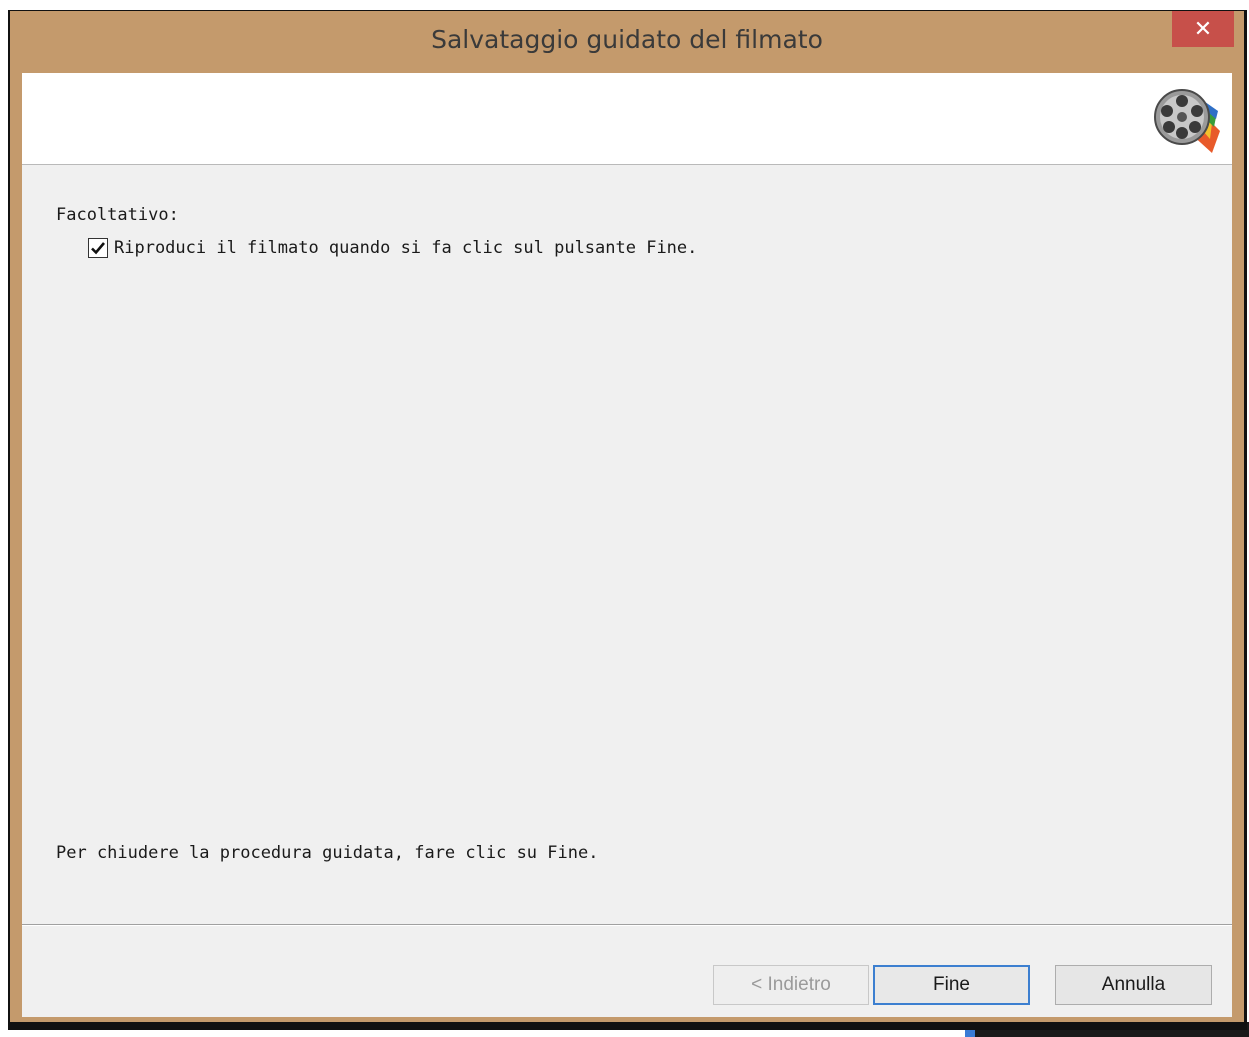 This screenshot has height=1037, width=1249. Describe the element at coordinates (1133, 985) in the screenshot. I see `cancel-button: Annulla` at that location.